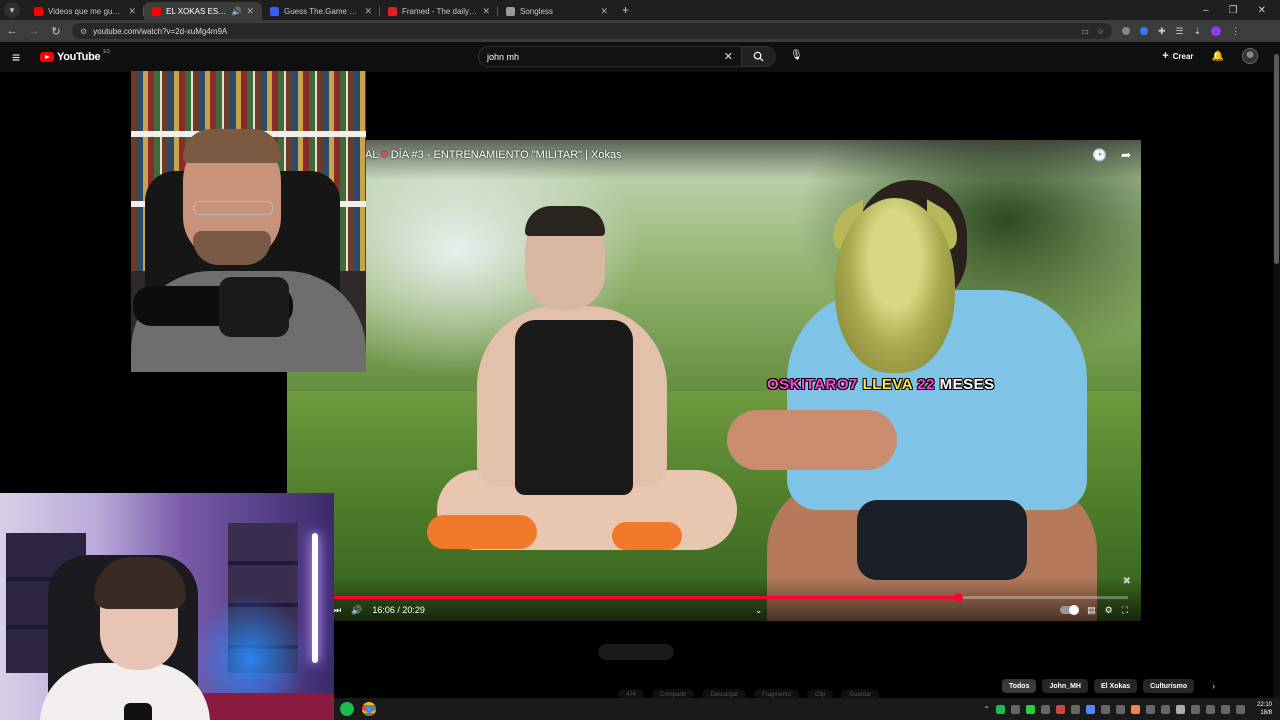 This screenshot has height=720, width=1280. Describe the element at coordinates (1266, 713) in the screenshot. I see `clock-date: 18/8` at that location.